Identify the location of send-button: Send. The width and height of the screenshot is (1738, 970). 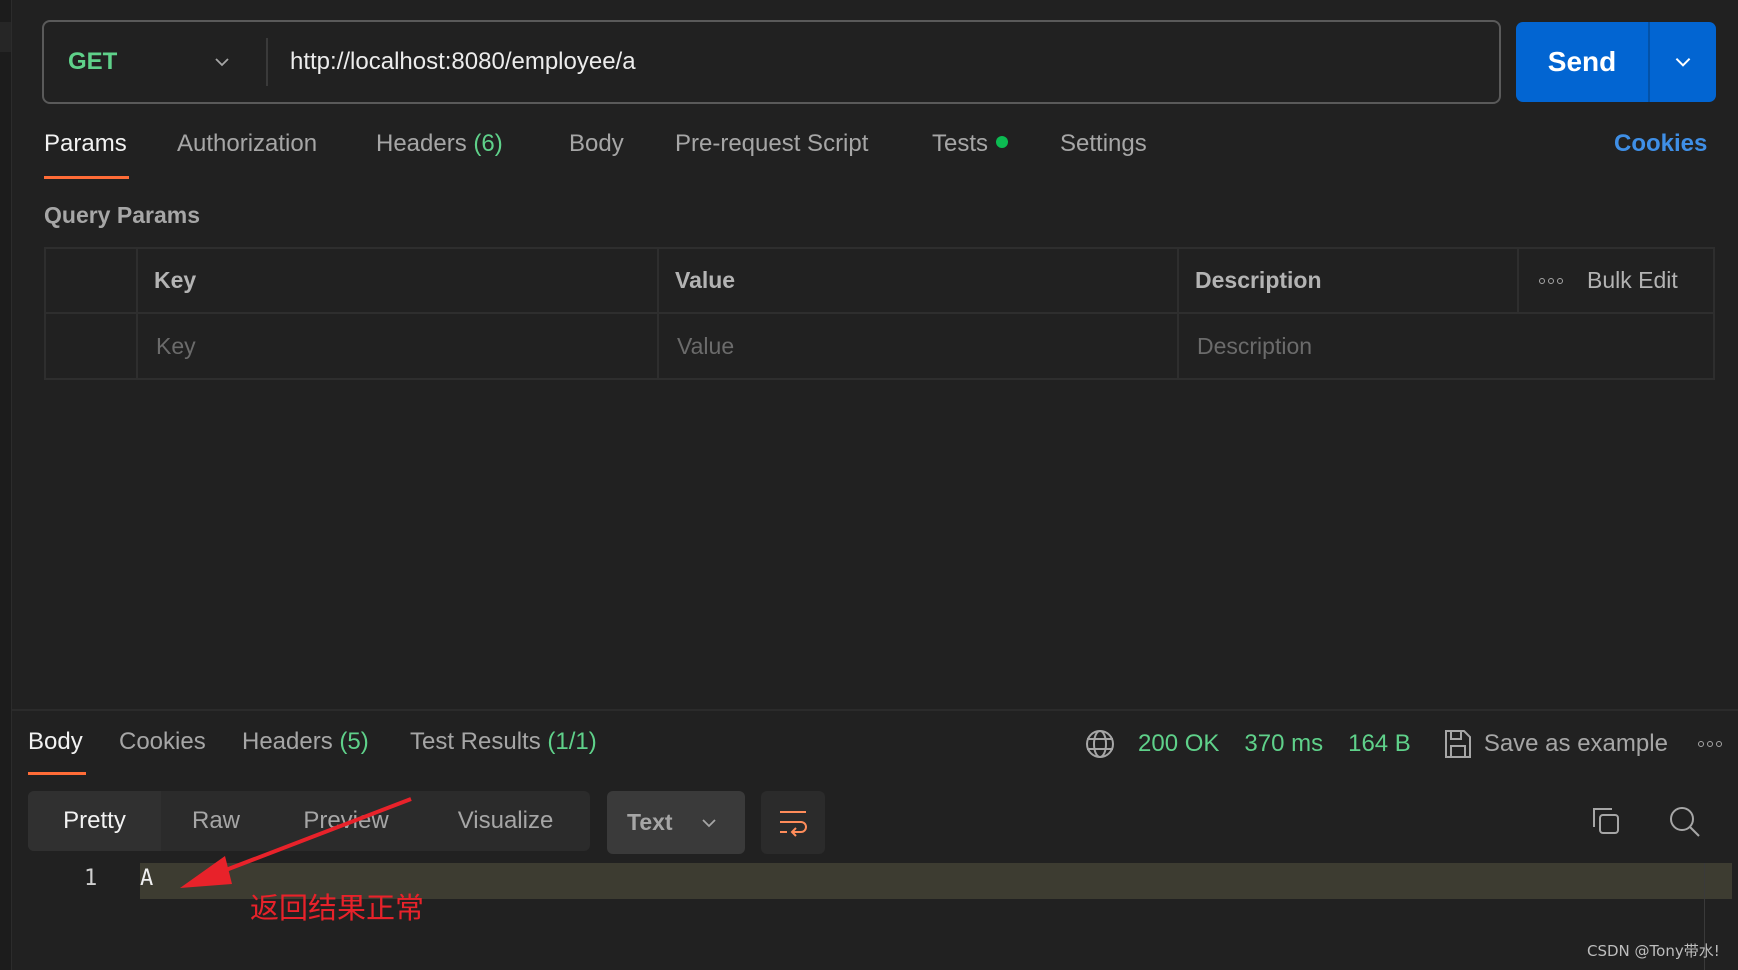
(1583, 62).